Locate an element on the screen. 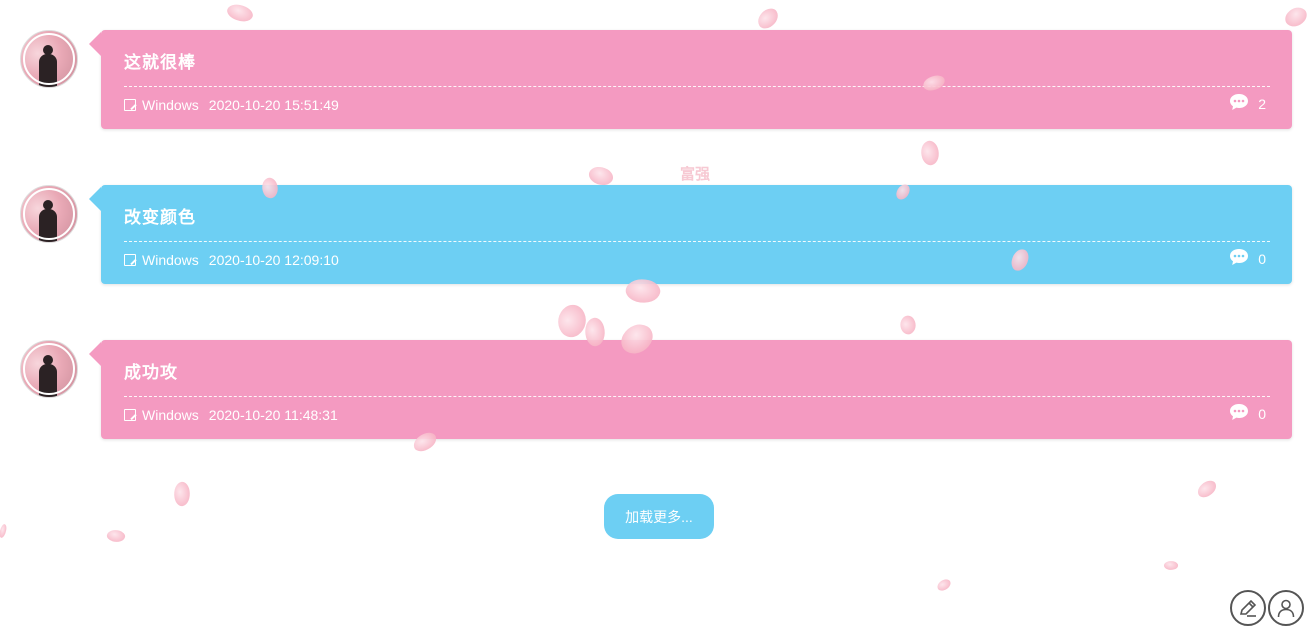 This screenshot has height=633, width=1311. post-timestamp: 2020-10-20 11:48:31 is located at coordinates (273, 415).